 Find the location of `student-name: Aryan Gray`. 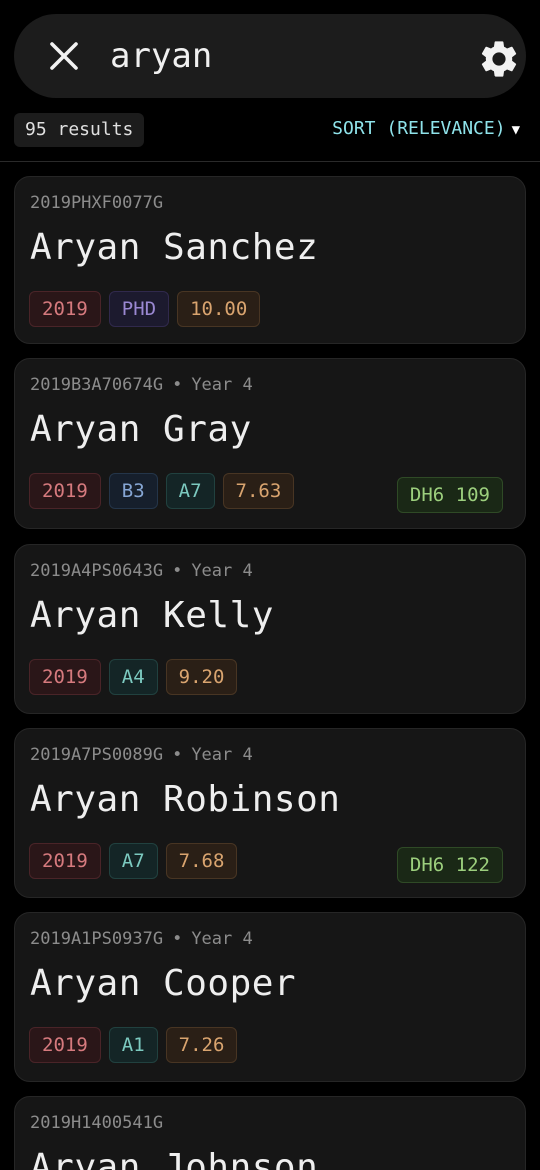

student-name: Aryan Gray is located at coordinates (141, 429).